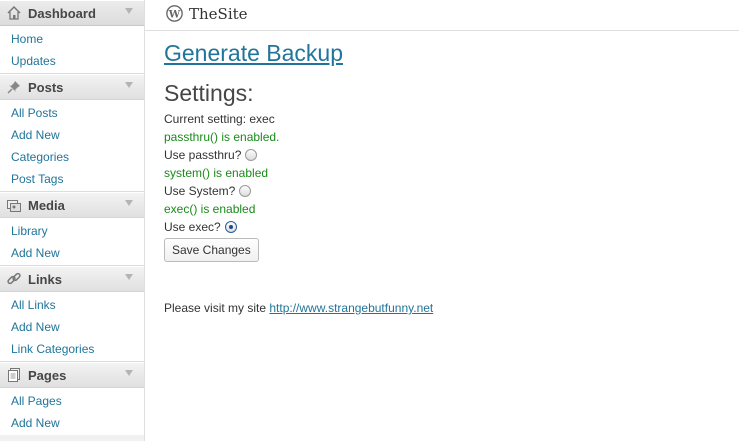  Describe the element at coordinates (253, 53) in the screenshot. I see `generate-backup-link: Generate Backup` at that location.